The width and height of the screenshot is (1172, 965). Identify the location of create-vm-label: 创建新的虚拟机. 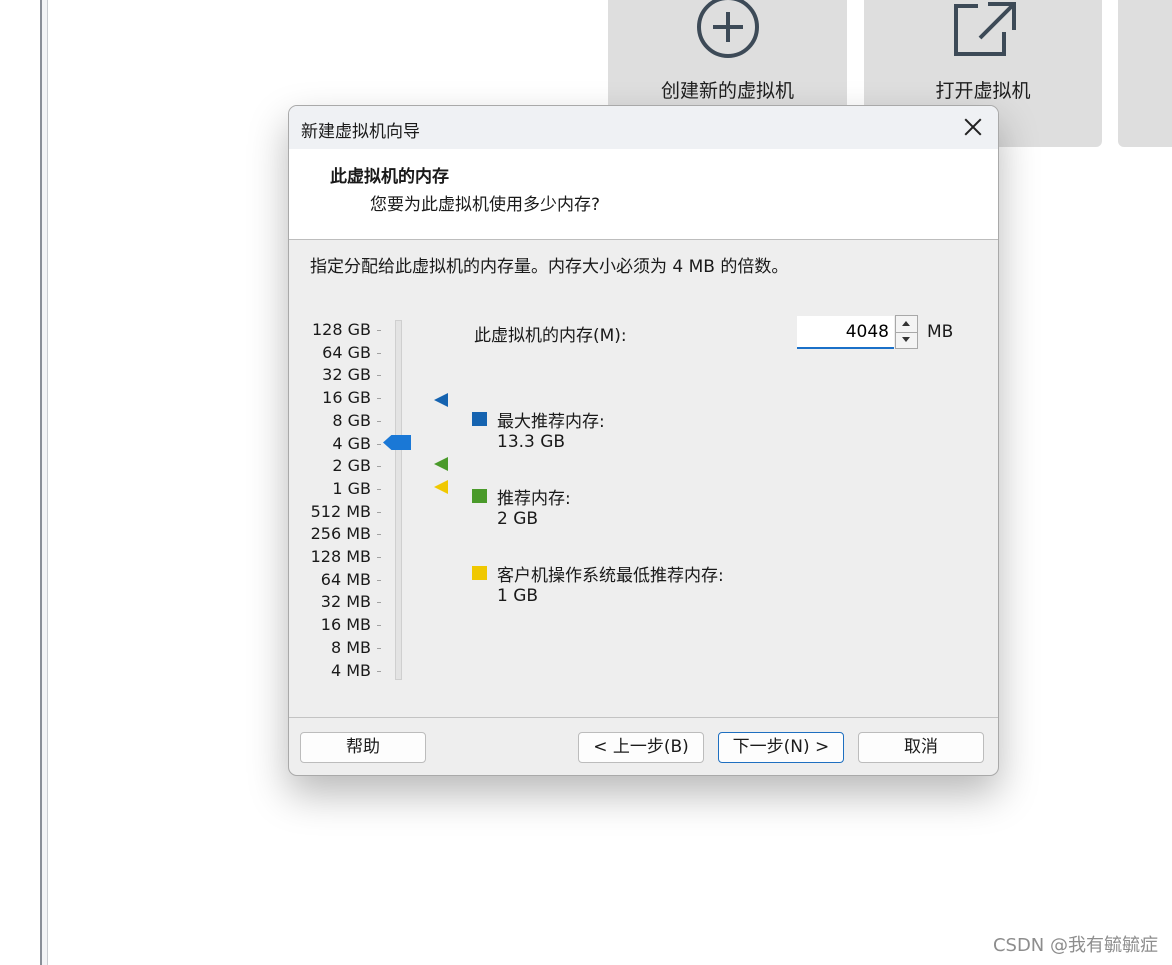
(727, 91).